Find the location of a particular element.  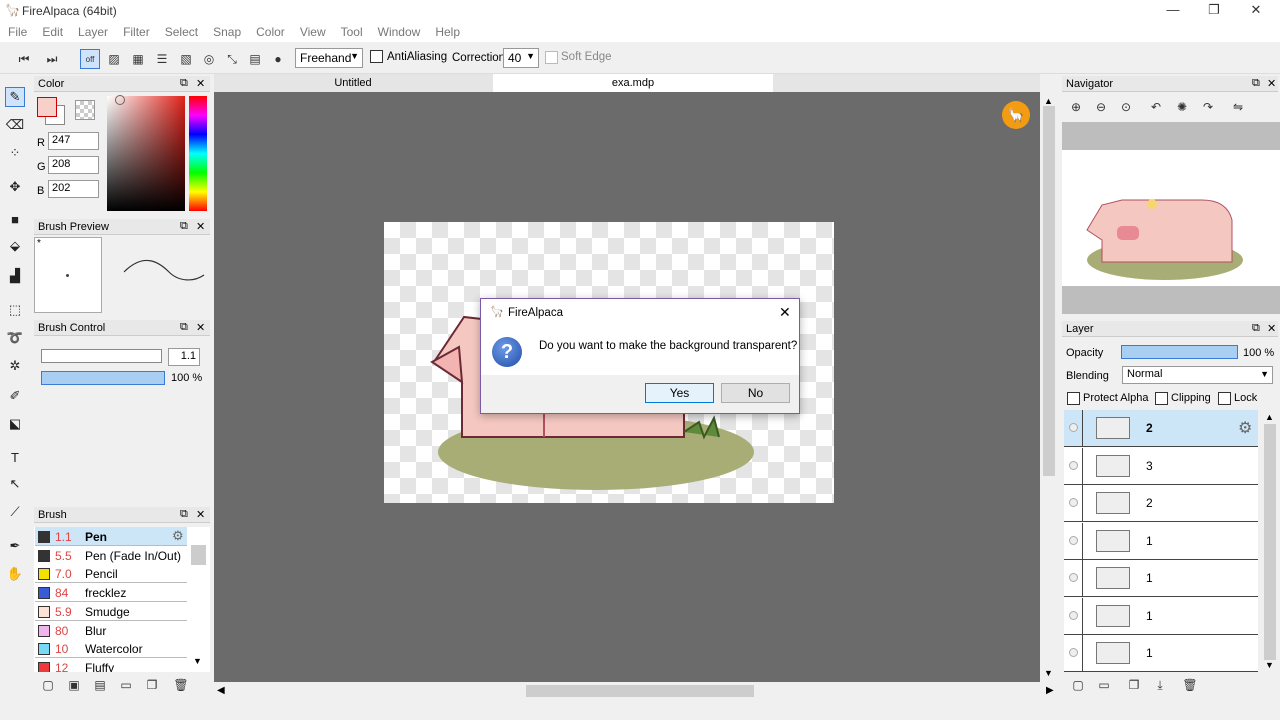

lock-checkbox is located at coordinates (1224, 398).